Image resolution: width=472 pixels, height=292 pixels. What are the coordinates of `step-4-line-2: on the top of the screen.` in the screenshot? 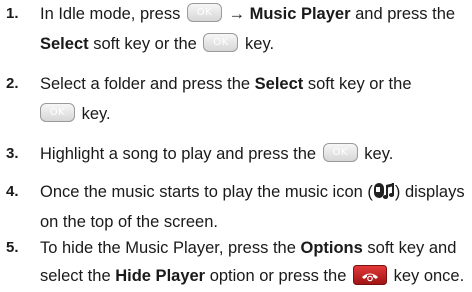 It's located at (129, 222).